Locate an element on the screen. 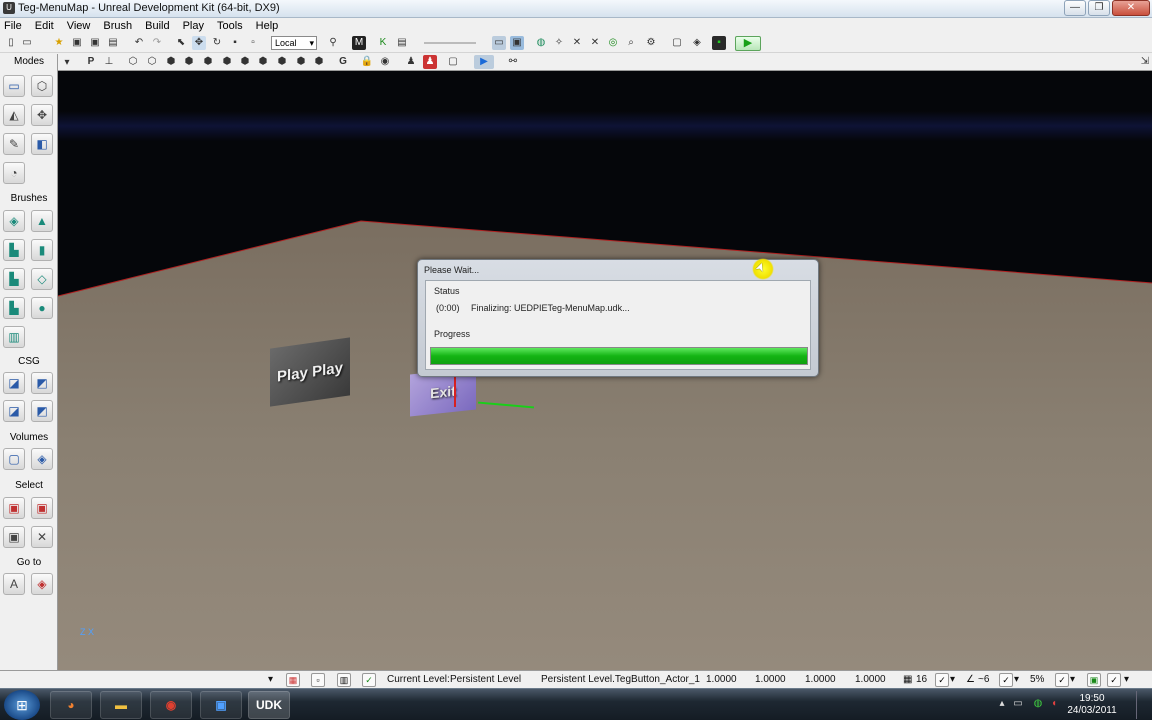  record-icon: ♟ is located at coordinates (430, 62).